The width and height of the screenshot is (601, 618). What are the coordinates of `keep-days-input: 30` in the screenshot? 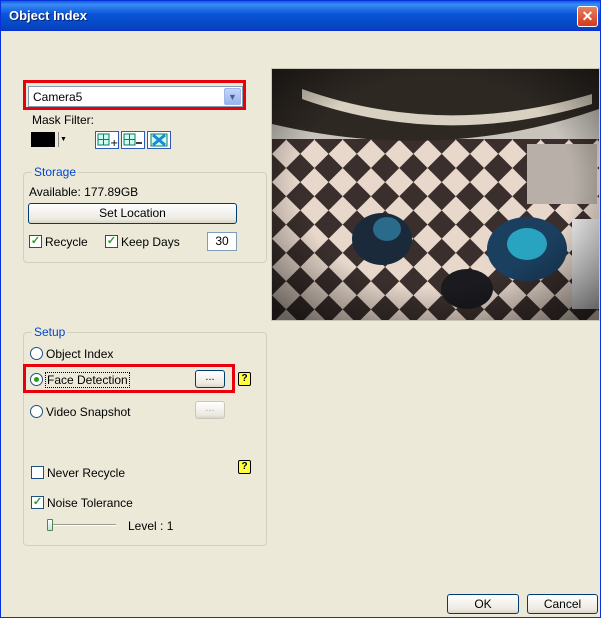 It's located at (222, 241).